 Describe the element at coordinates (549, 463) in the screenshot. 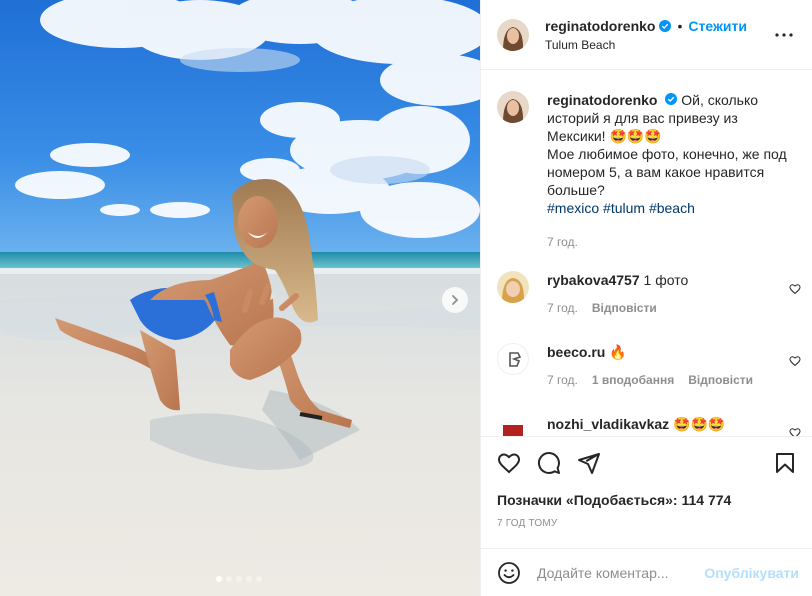

I see `comment-icon` at that location.